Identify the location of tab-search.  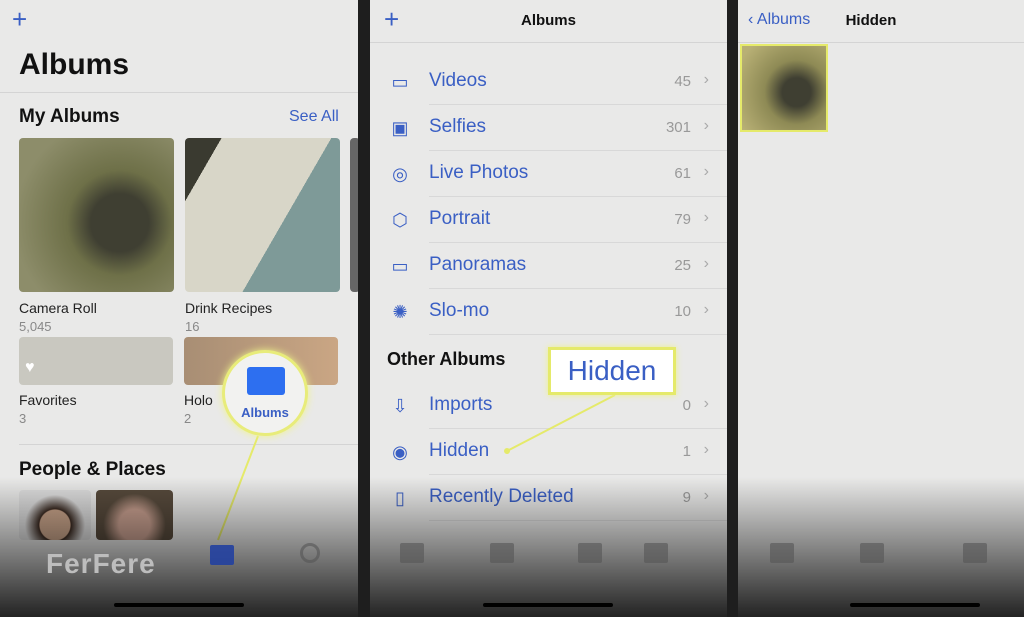
(310, 553).